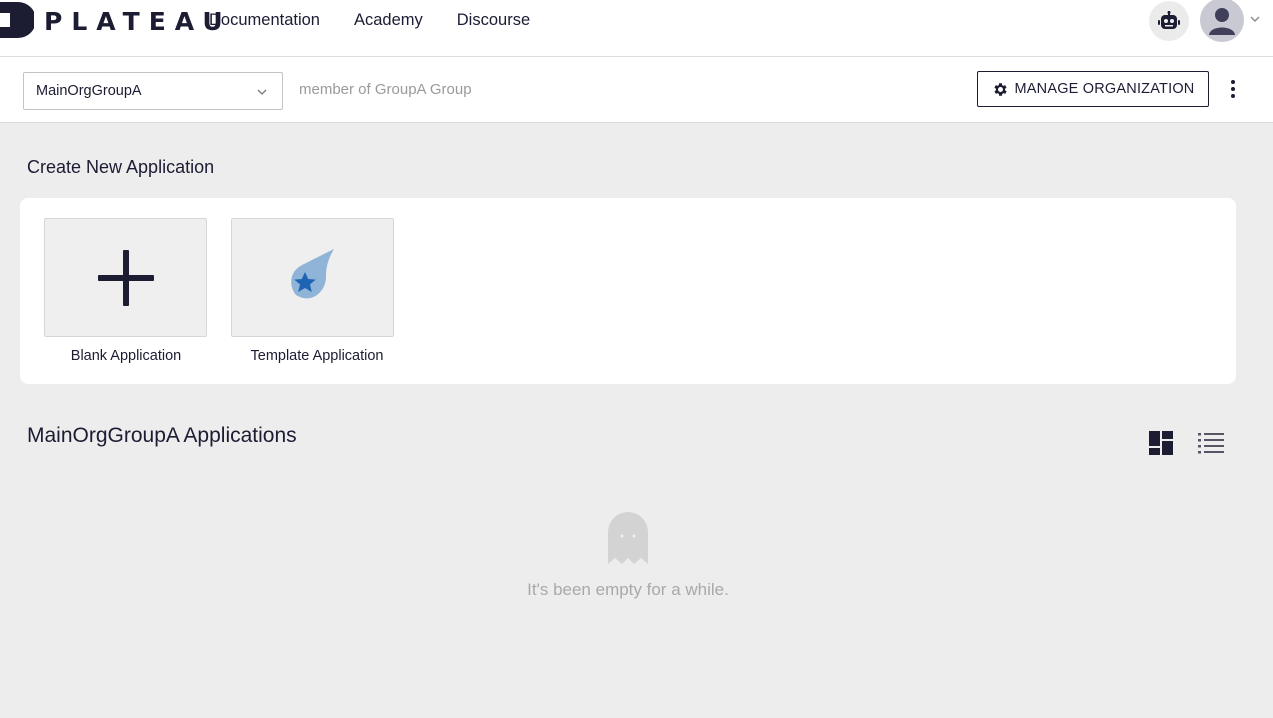 This screenshot has width=1273, height=718. Describe the element at coordinates (264, 20) in the screenshot. I see `nav-link-documentation: Documentation` at that location.